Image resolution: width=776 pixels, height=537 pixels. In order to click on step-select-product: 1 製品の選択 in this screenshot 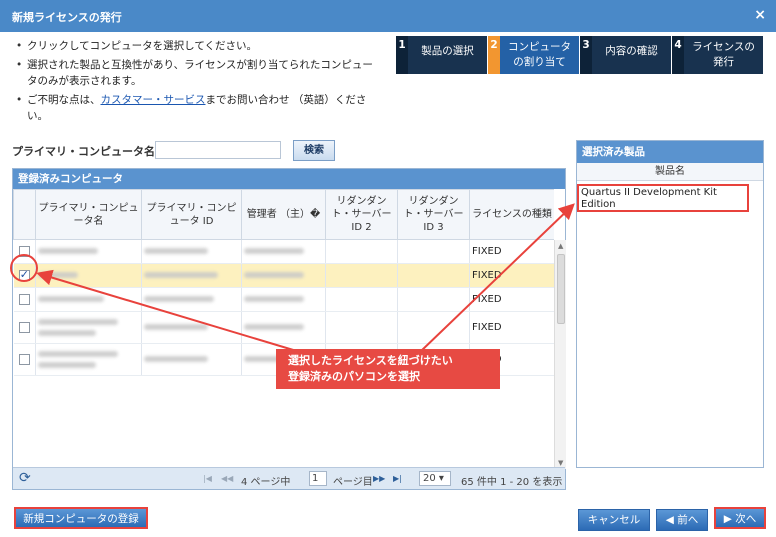, I will do `click(441, 55)`.